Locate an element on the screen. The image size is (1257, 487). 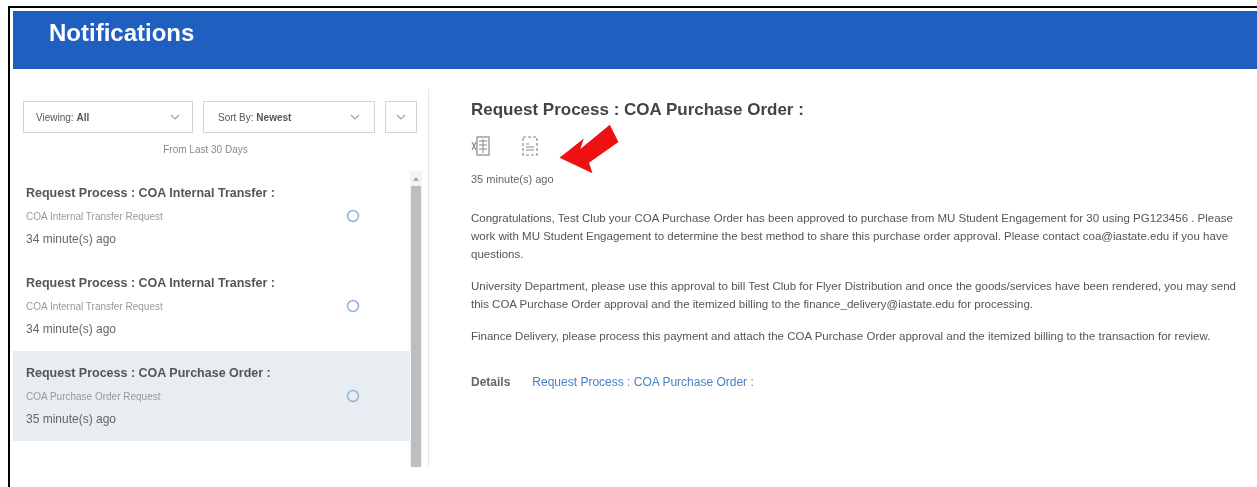
notification-subtitle: COA Purchase Order Request is located at coordinates (94, 396).